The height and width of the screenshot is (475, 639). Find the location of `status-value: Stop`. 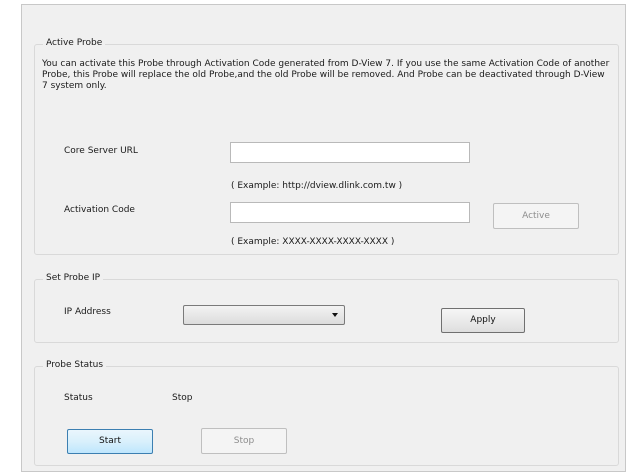

status-value: Stop is located at coordinates (182, 398).